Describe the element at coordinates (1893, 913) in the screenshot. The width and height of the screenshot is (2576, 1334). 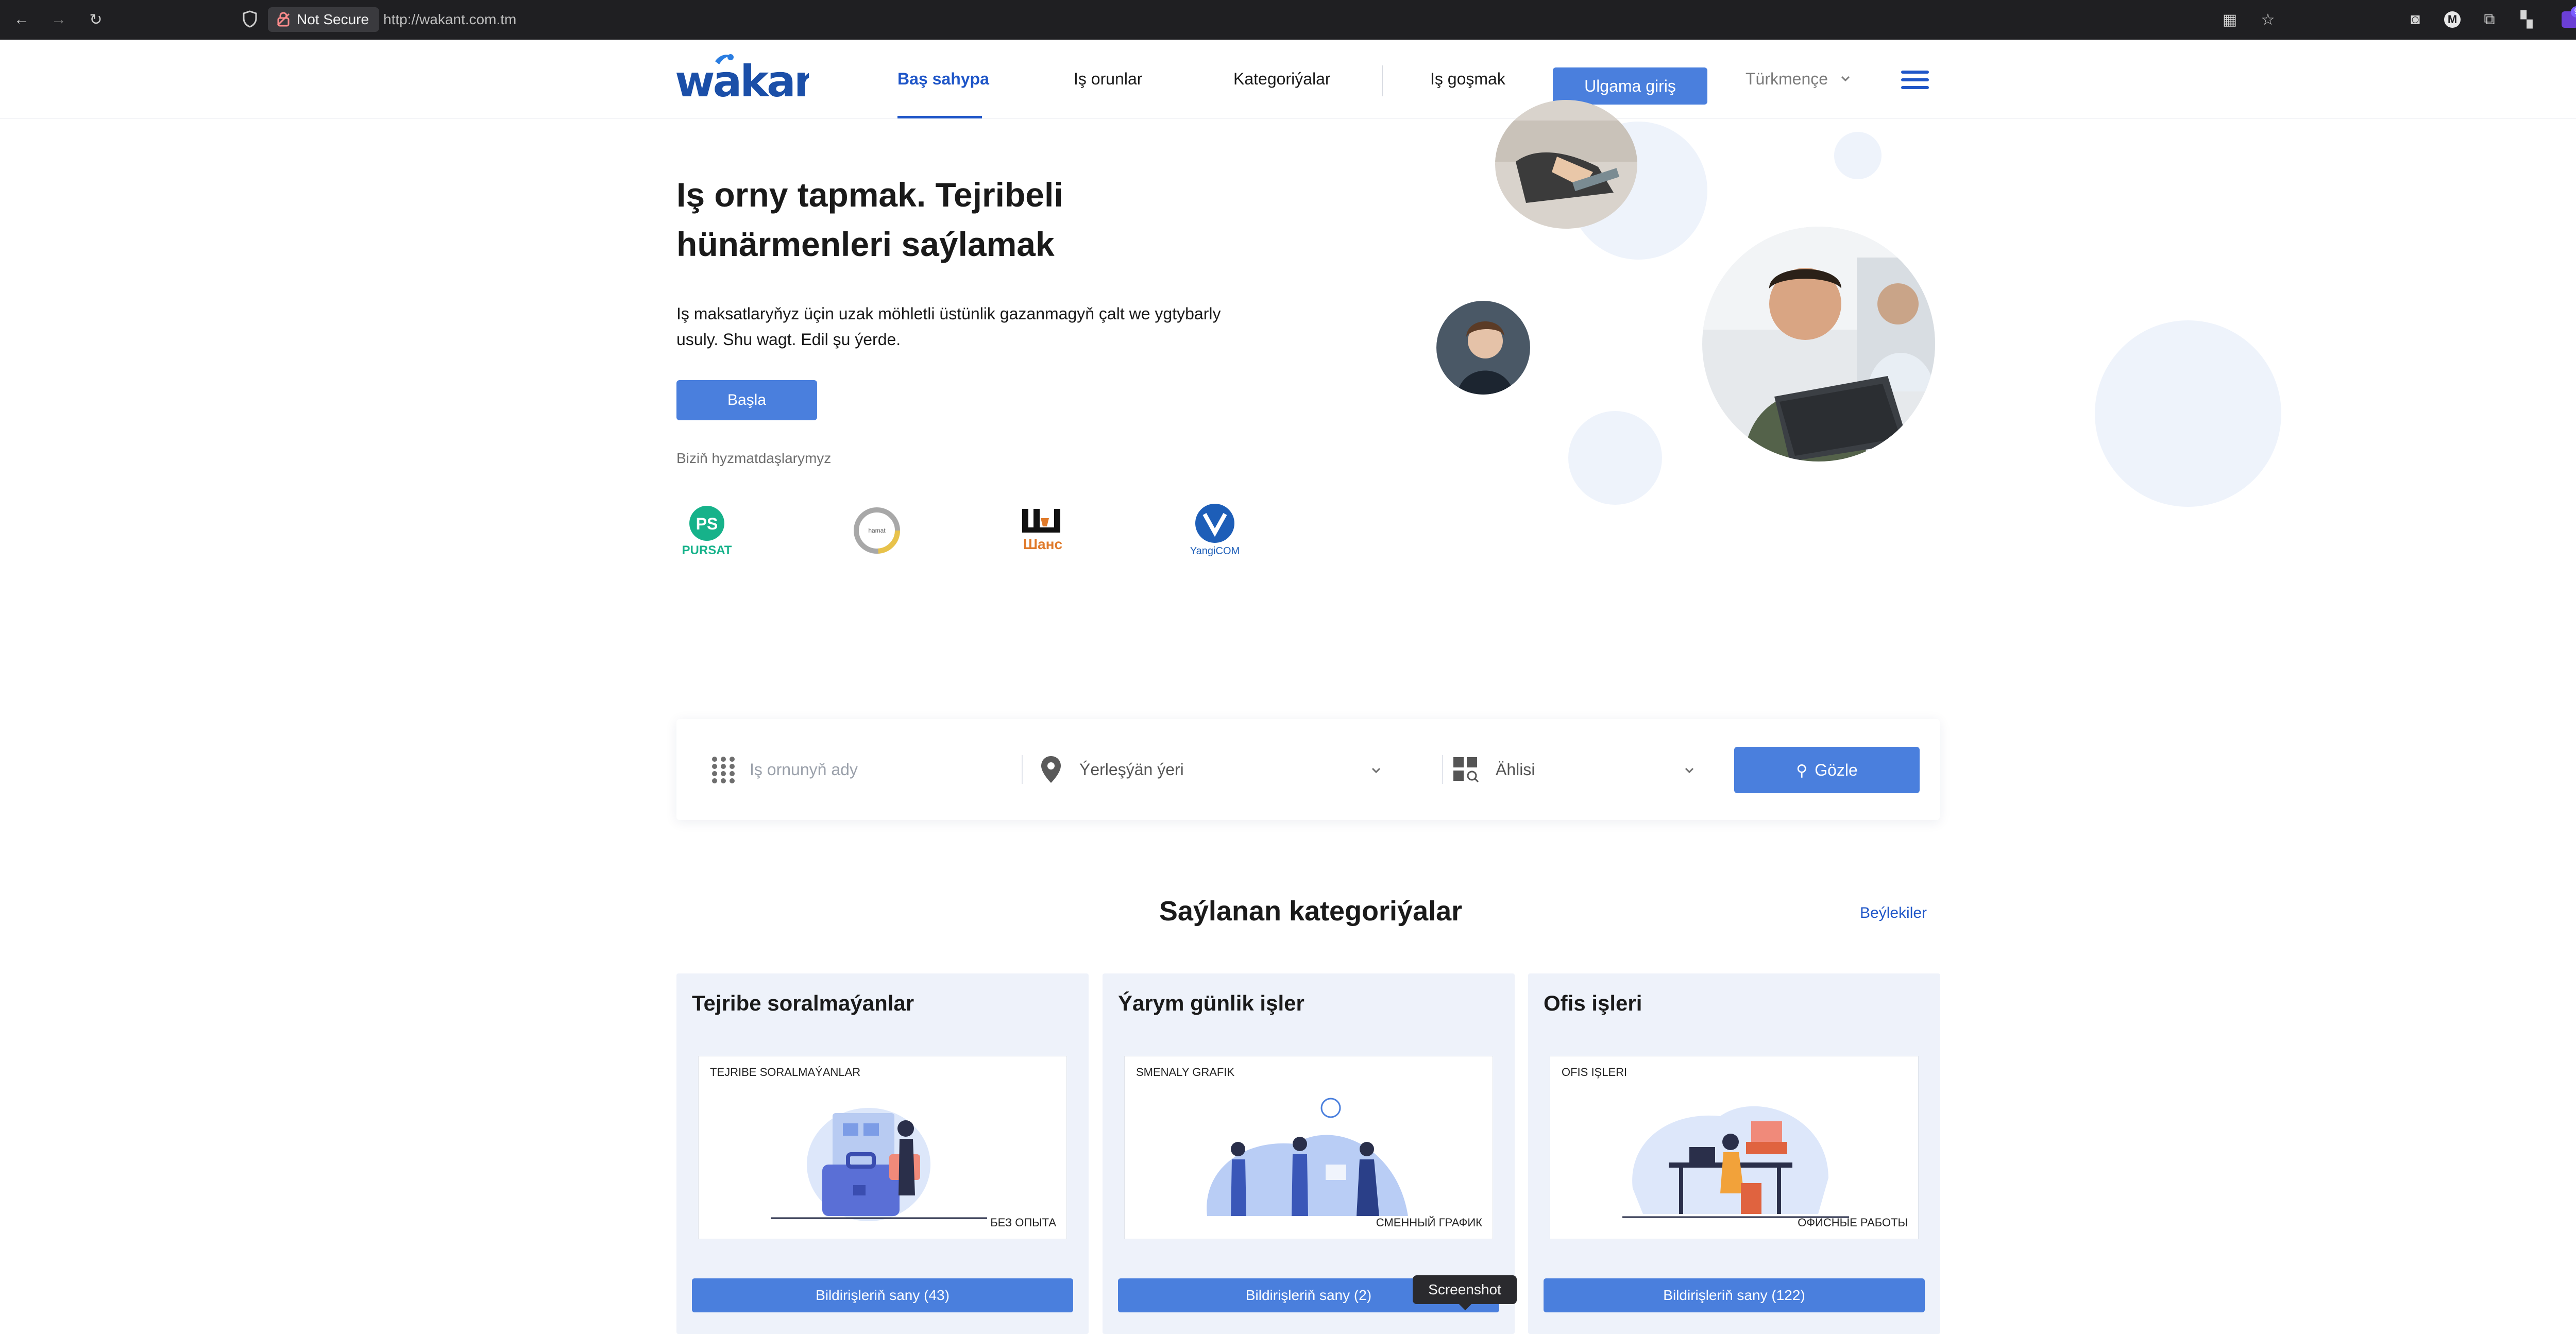
I see `see-all-link: Beýlekiler` at that location.